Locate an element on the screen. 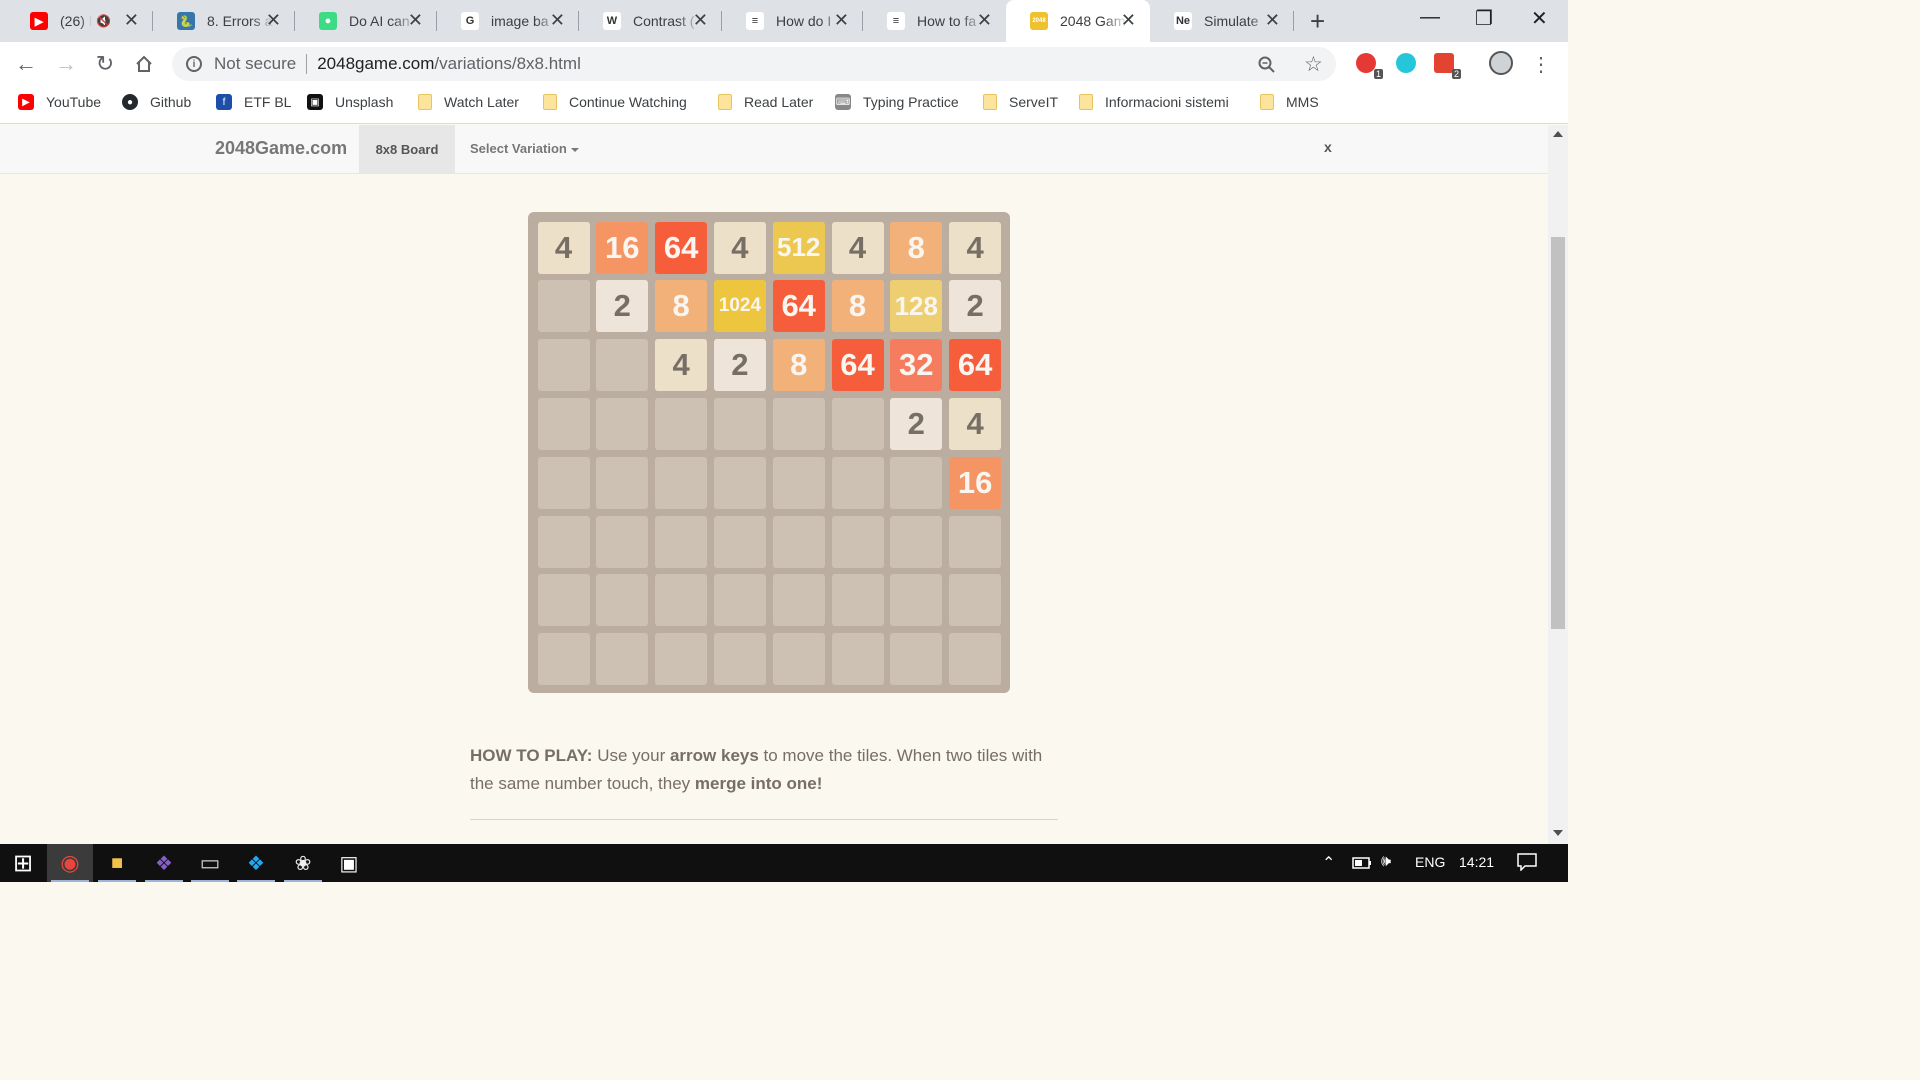 The height and width of the screenshot is (1080, 1920). bookmark-item: ▶ YouTube is located at coordinates (59, 102).